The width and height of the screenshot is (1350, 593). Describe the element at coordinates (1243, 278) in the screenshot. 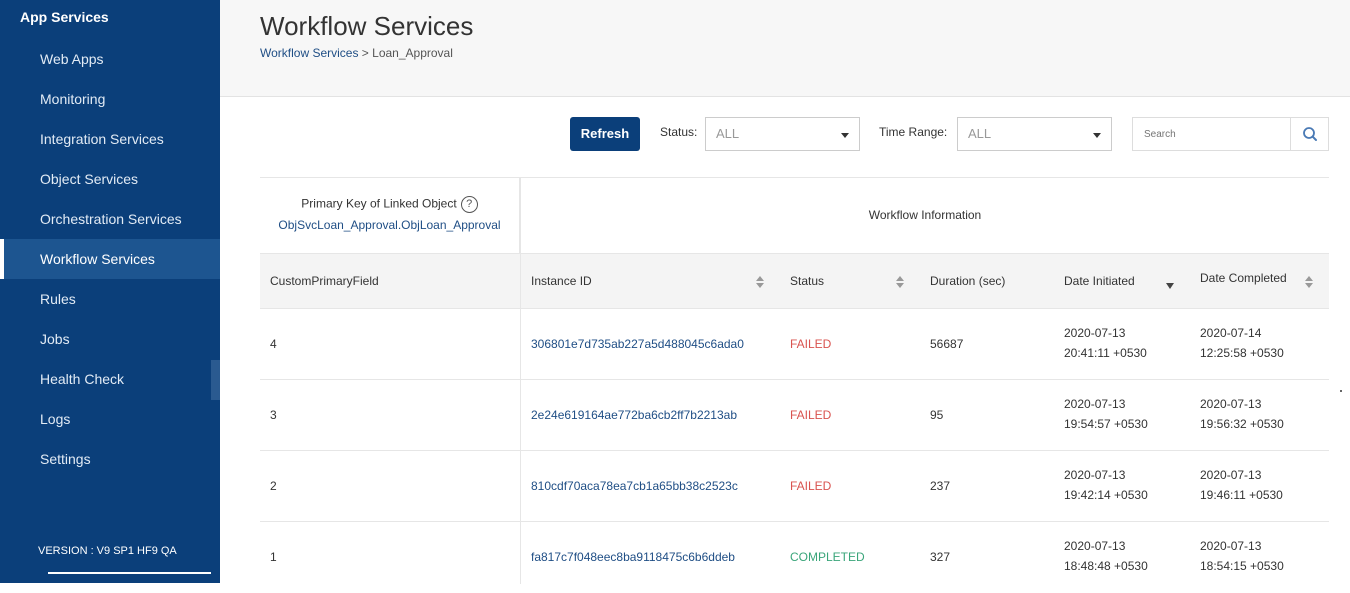

I see `column-header-date-completed: Date Completed` at that location.